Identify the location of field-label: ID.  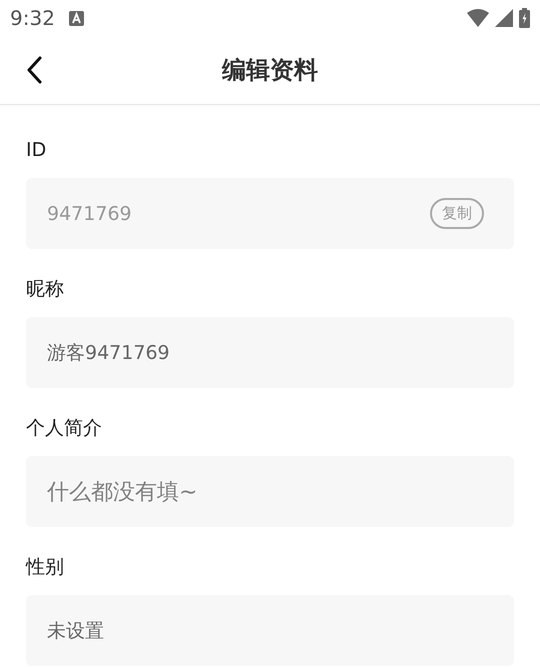
(37, 150).